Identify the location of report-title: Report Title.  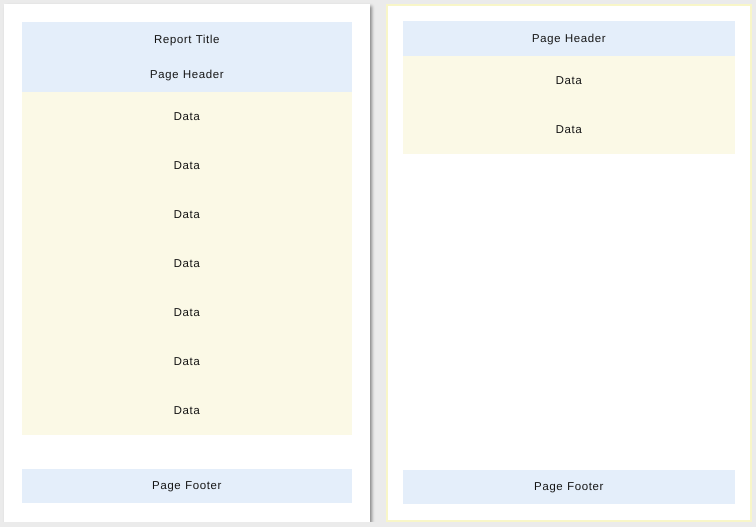
(186, 40).